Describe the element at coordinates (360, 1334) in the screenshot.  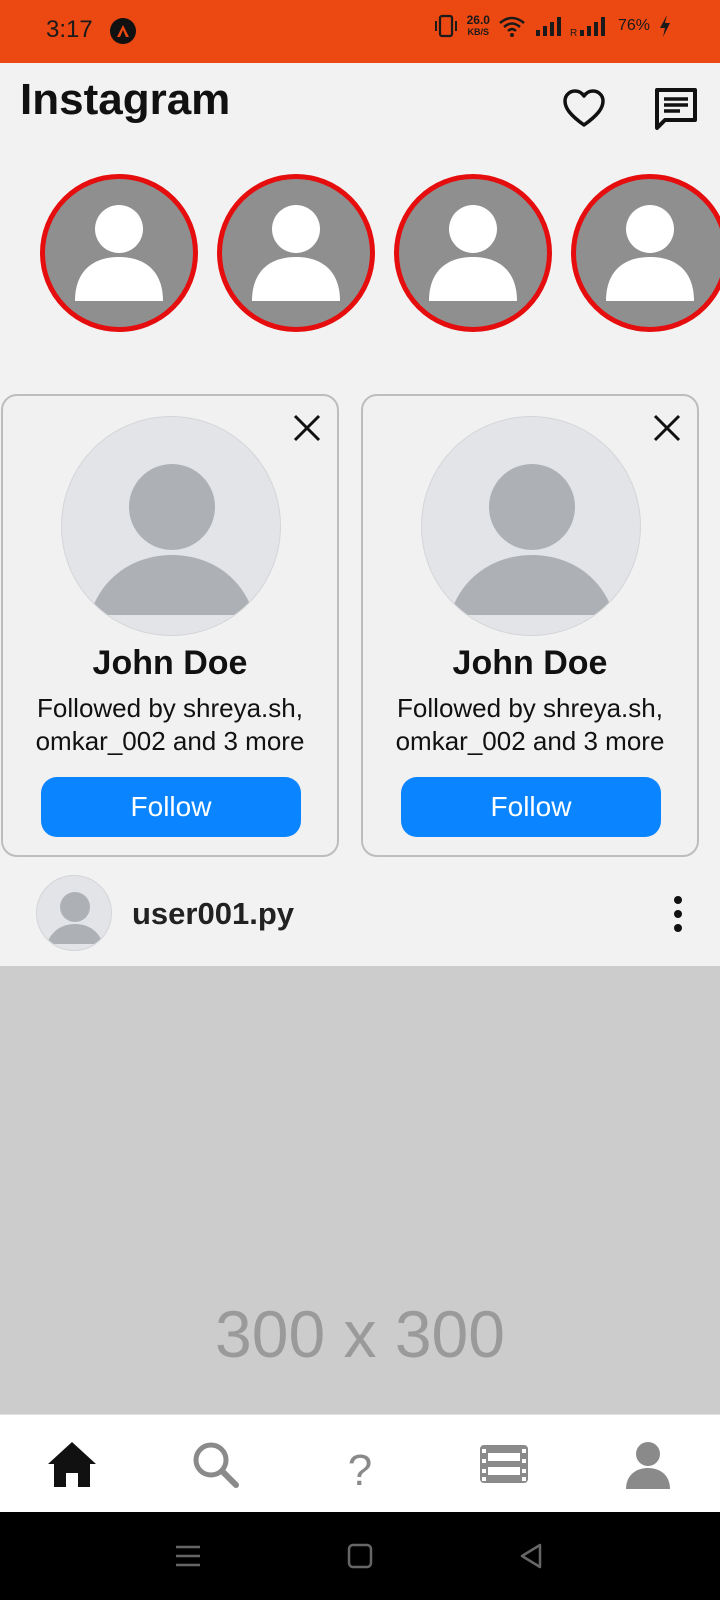
I see `image-placeholder-text: 300 x 300` at that location.